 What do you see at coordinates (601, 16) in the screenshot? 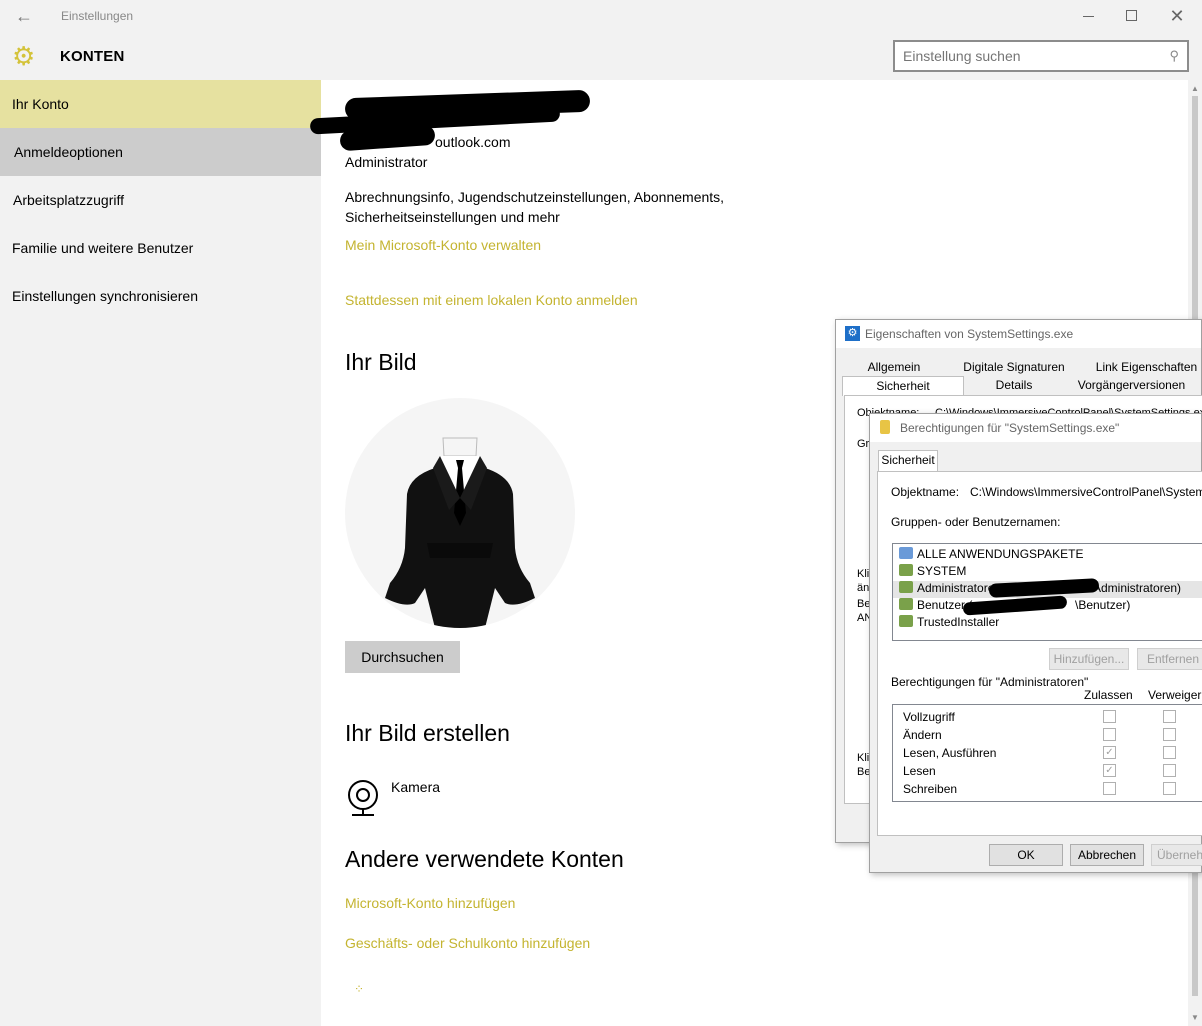
I see `title-bar: ← Einstellungen ✕` at bounding box center [601, 16].